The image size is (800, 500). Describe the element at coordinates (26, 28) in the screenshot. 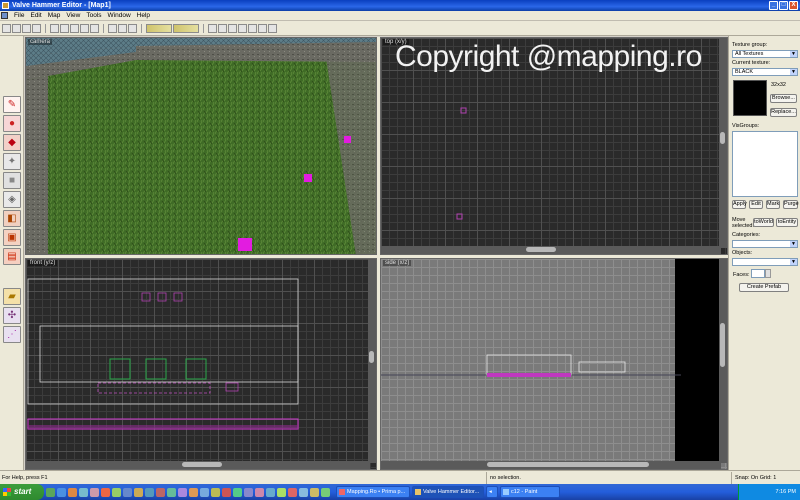

I see `grid-smaller-icon` at that location.